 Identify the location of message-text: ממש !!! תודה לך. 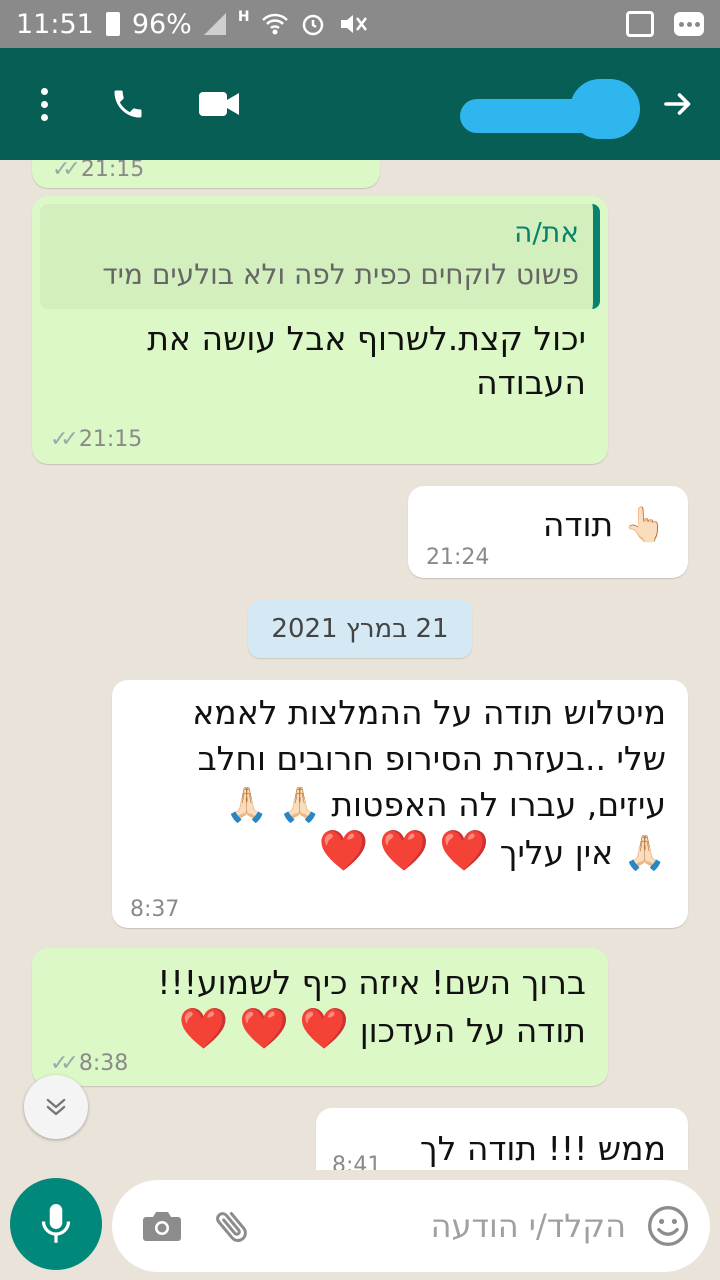
(542, 1148).